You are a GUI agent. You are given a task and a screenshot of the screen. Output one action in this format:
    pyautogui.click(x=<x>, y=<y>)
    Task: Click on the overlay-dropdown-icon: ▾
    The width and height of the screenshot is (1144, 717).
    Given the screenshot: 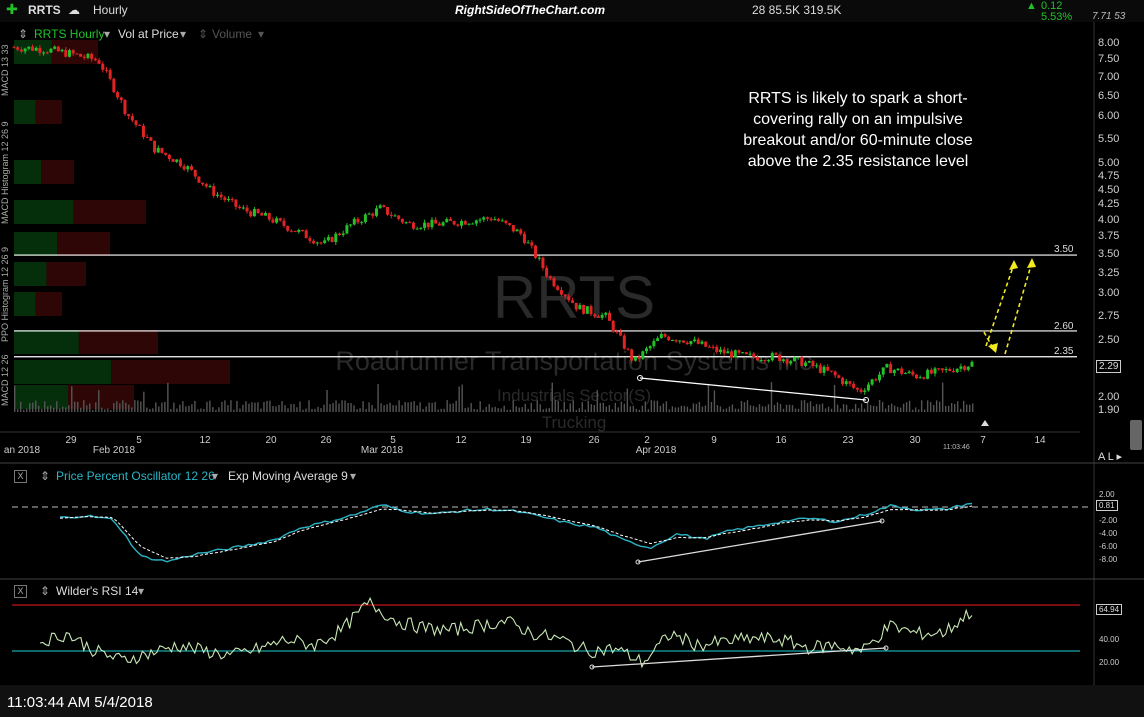 What is the action you would take?
    pyautogui.click(x=183, y=34)
    